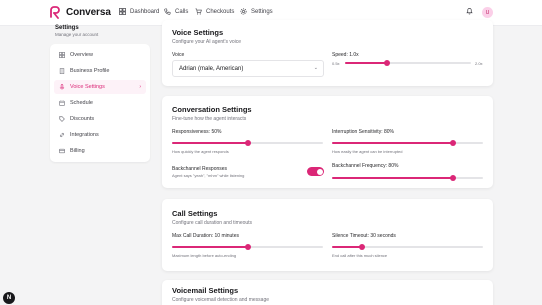 This screenshot has height=305, width=542. Describe the element at coordinates (62, 135) in the screenshot. I see `link-icon` at that location.